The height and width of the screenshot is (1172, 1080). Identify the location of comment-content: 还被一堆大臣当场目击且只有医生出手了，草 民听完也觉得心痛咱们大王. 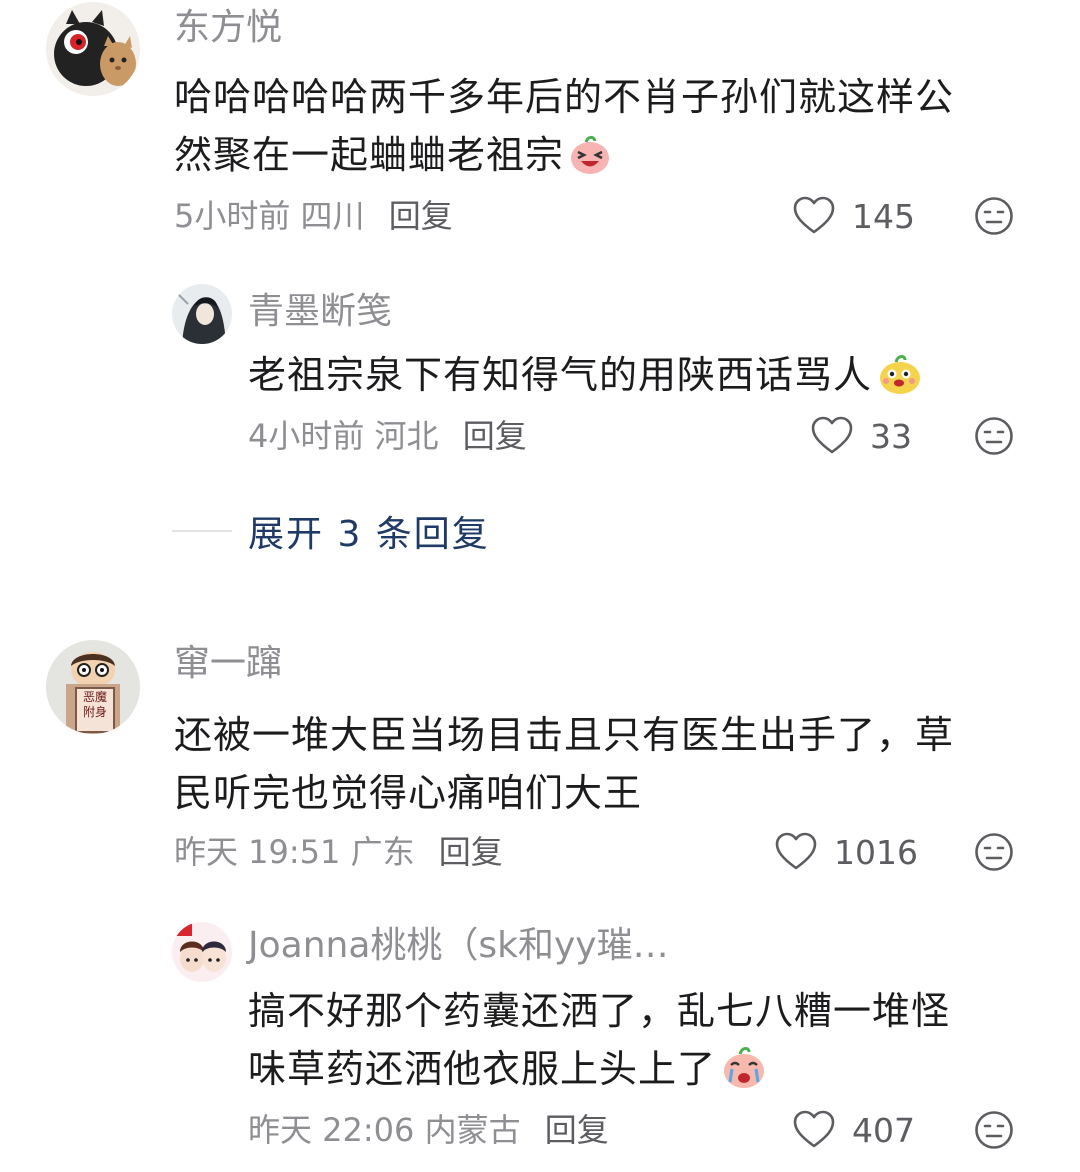
(564, 764).